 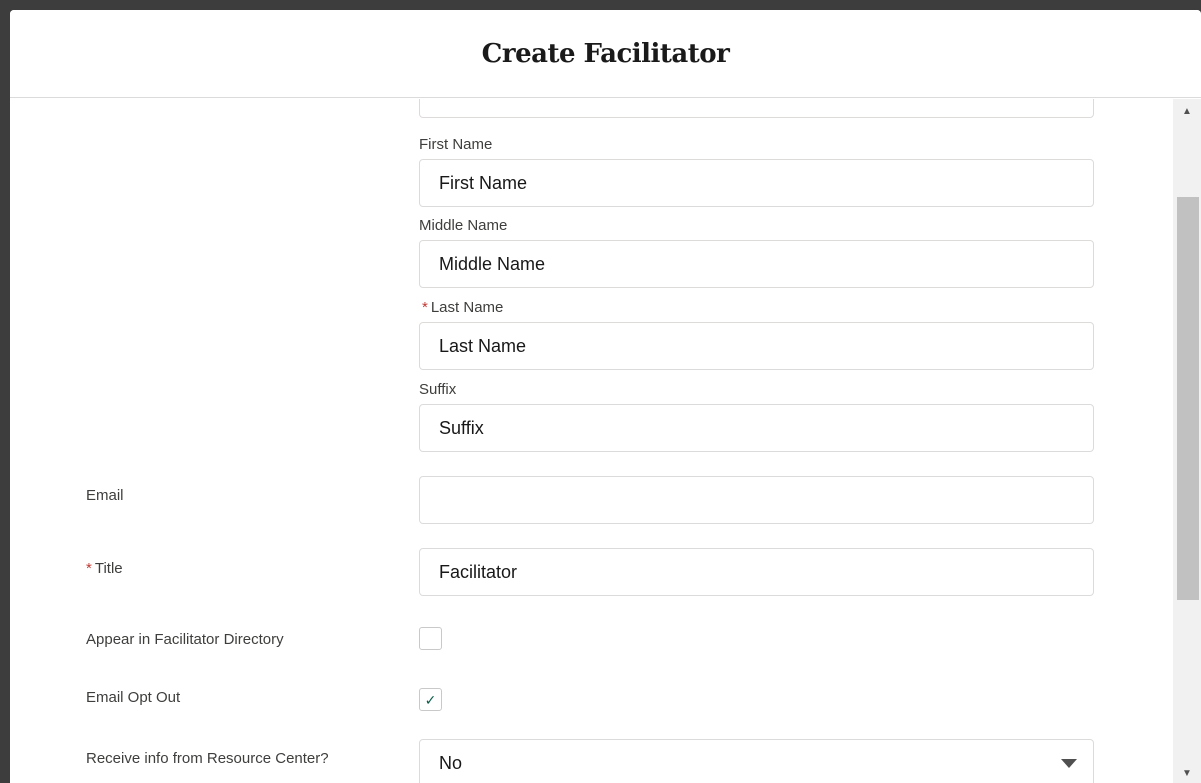 What do you see at coordinates (430, 638) in the screenshot?
I see `directory-checkbox` at bounding box center [430, 638].